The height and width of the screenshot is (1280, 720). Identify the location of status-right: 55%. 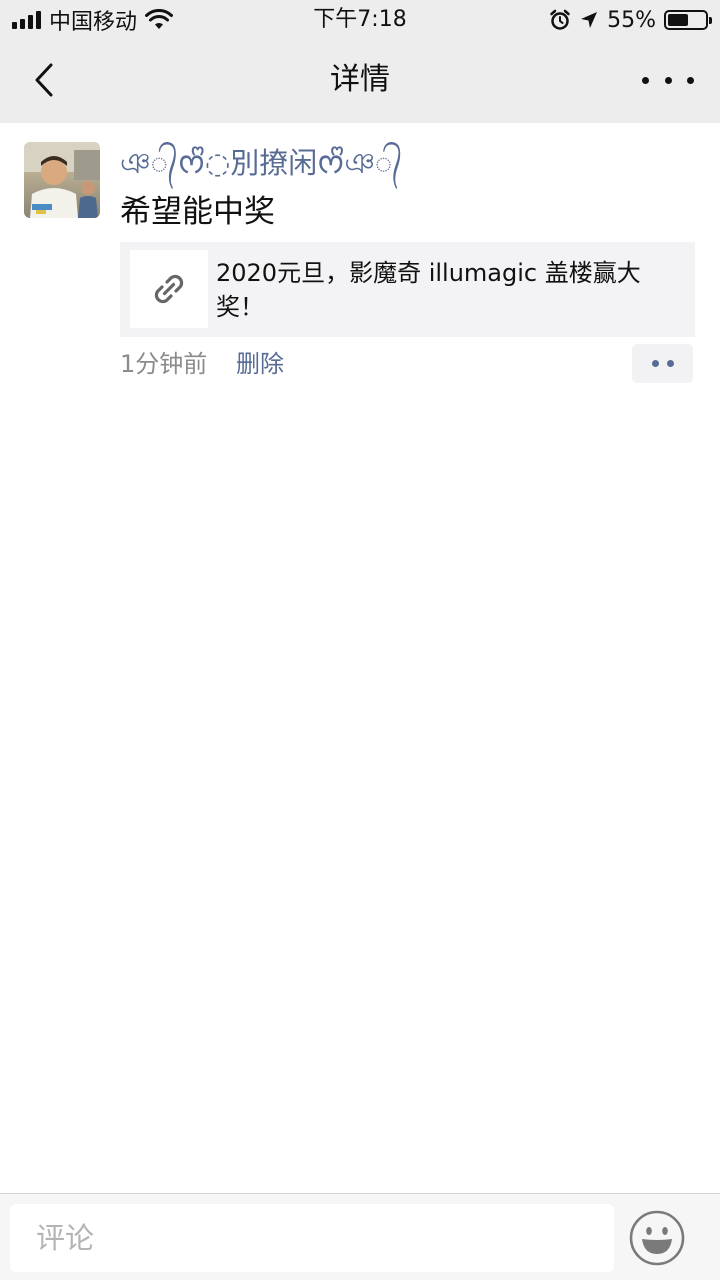
(630, 20).